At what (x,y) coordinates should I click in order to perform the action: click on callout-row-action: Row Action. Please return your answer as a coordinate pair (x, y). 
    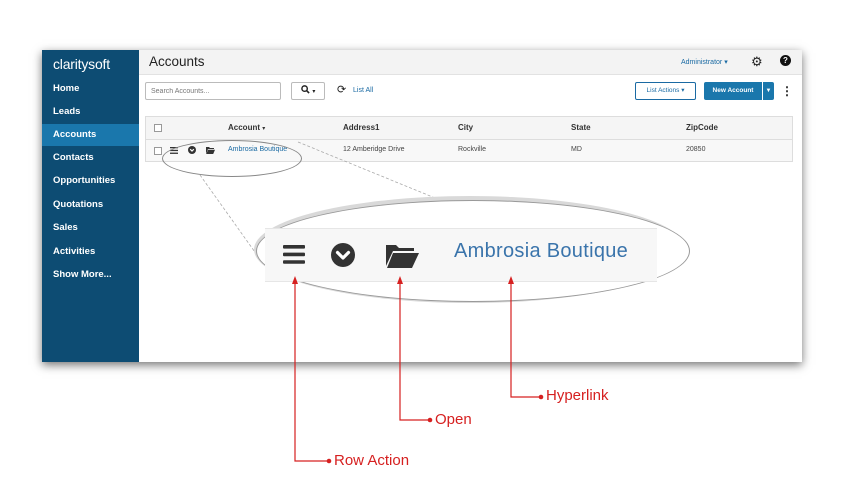
    Looking at the image, I should click on (372, 460).